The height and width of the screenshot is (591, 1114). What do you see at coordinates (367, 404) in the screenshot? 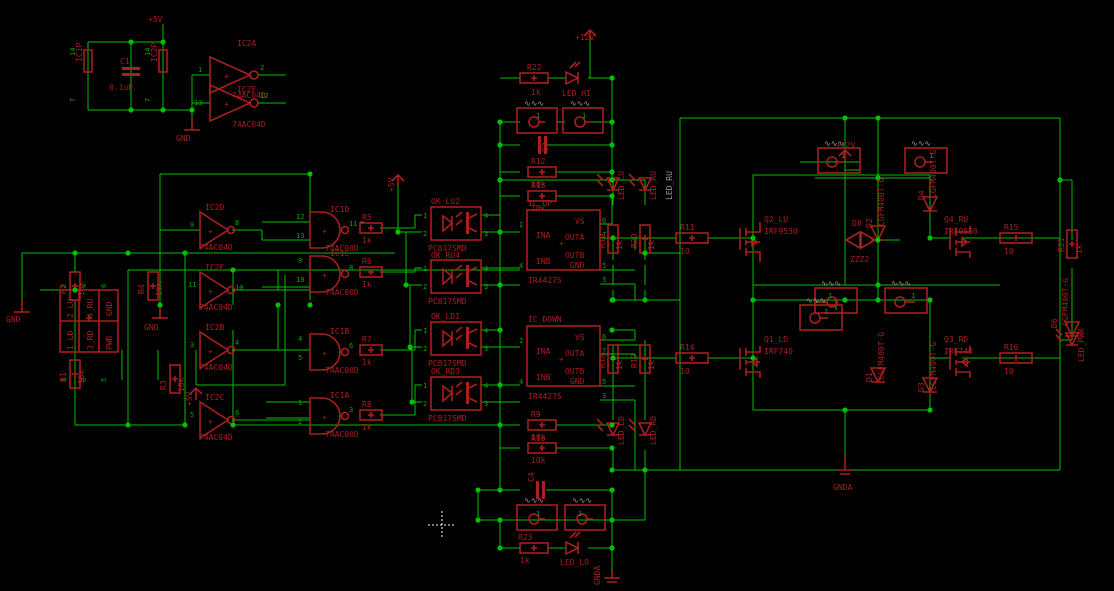
I see `r8-name: R8` at bounding box center [367, 404].